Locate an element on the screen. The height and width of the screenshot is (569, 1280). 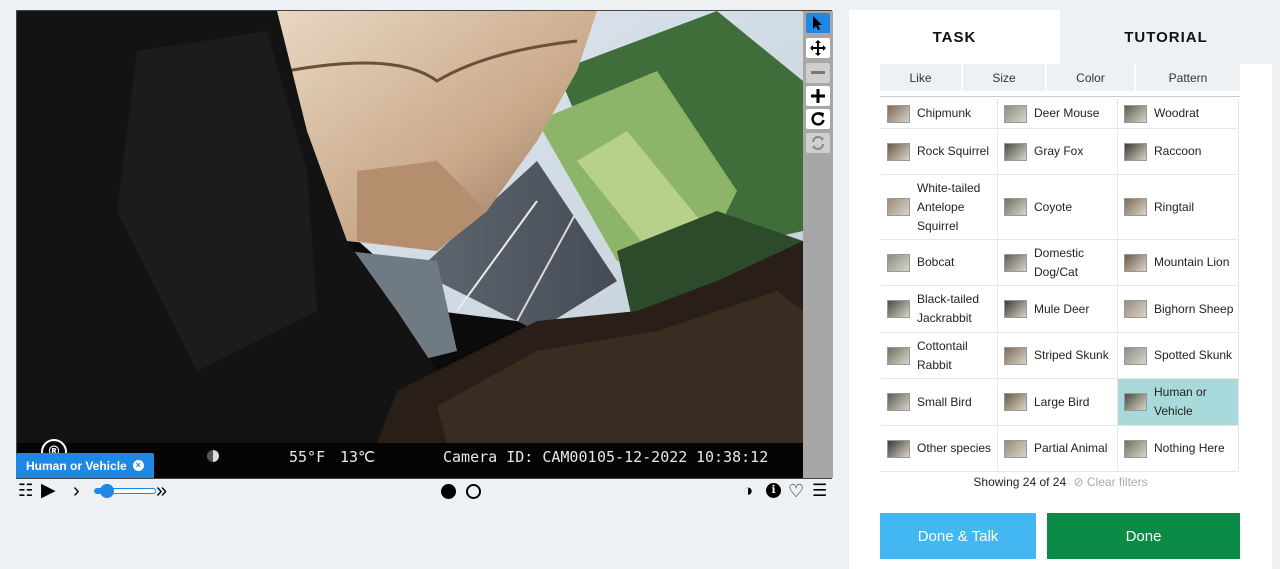
choice-row: Small Bird Large Bird Human or Vehicle is located at coordinates (1060, 402).